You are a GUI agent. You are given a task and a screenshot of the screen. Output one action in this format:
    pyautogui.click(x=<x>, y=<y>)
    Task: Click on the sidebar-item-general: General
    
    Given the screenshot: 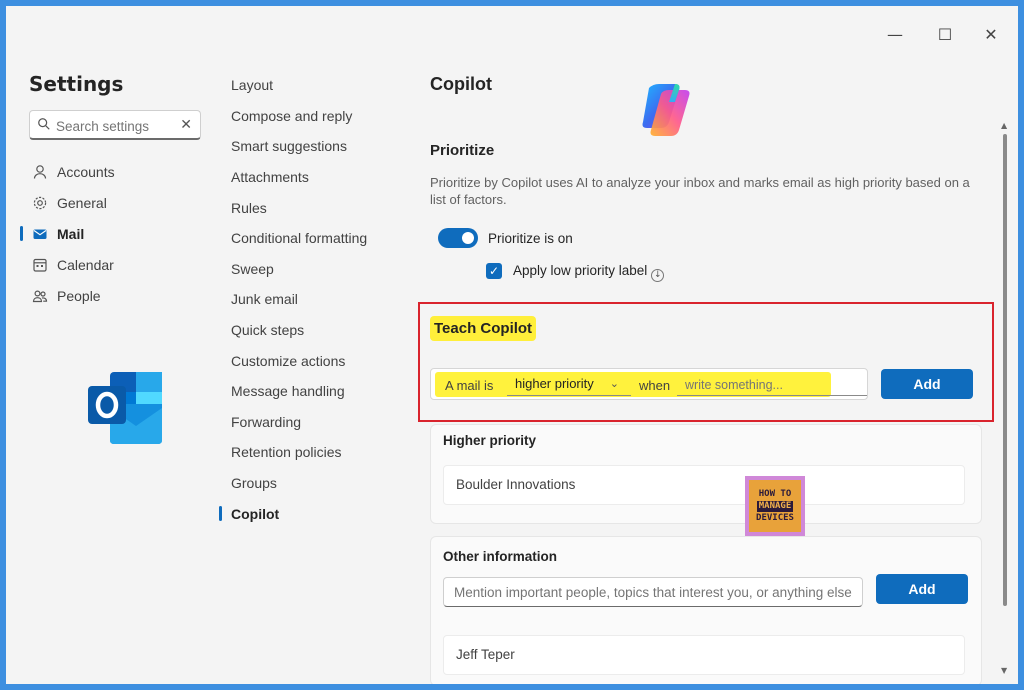 What is the action you would take?
    pyautogui.click(x=115, y=202)
    